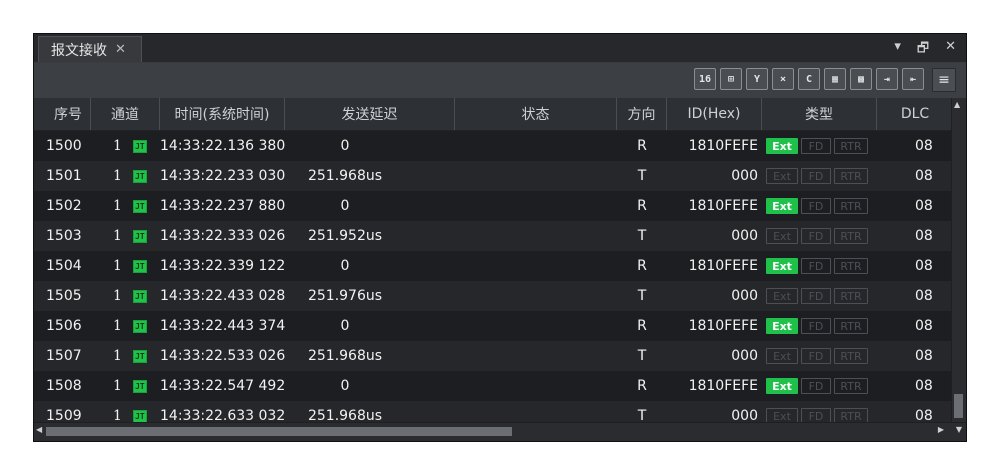  What do you see at coordinates (90, 49) in the screenshot?
I see `tab-message-receive: 报文接收 ✕` at bounding box center [90, 49].